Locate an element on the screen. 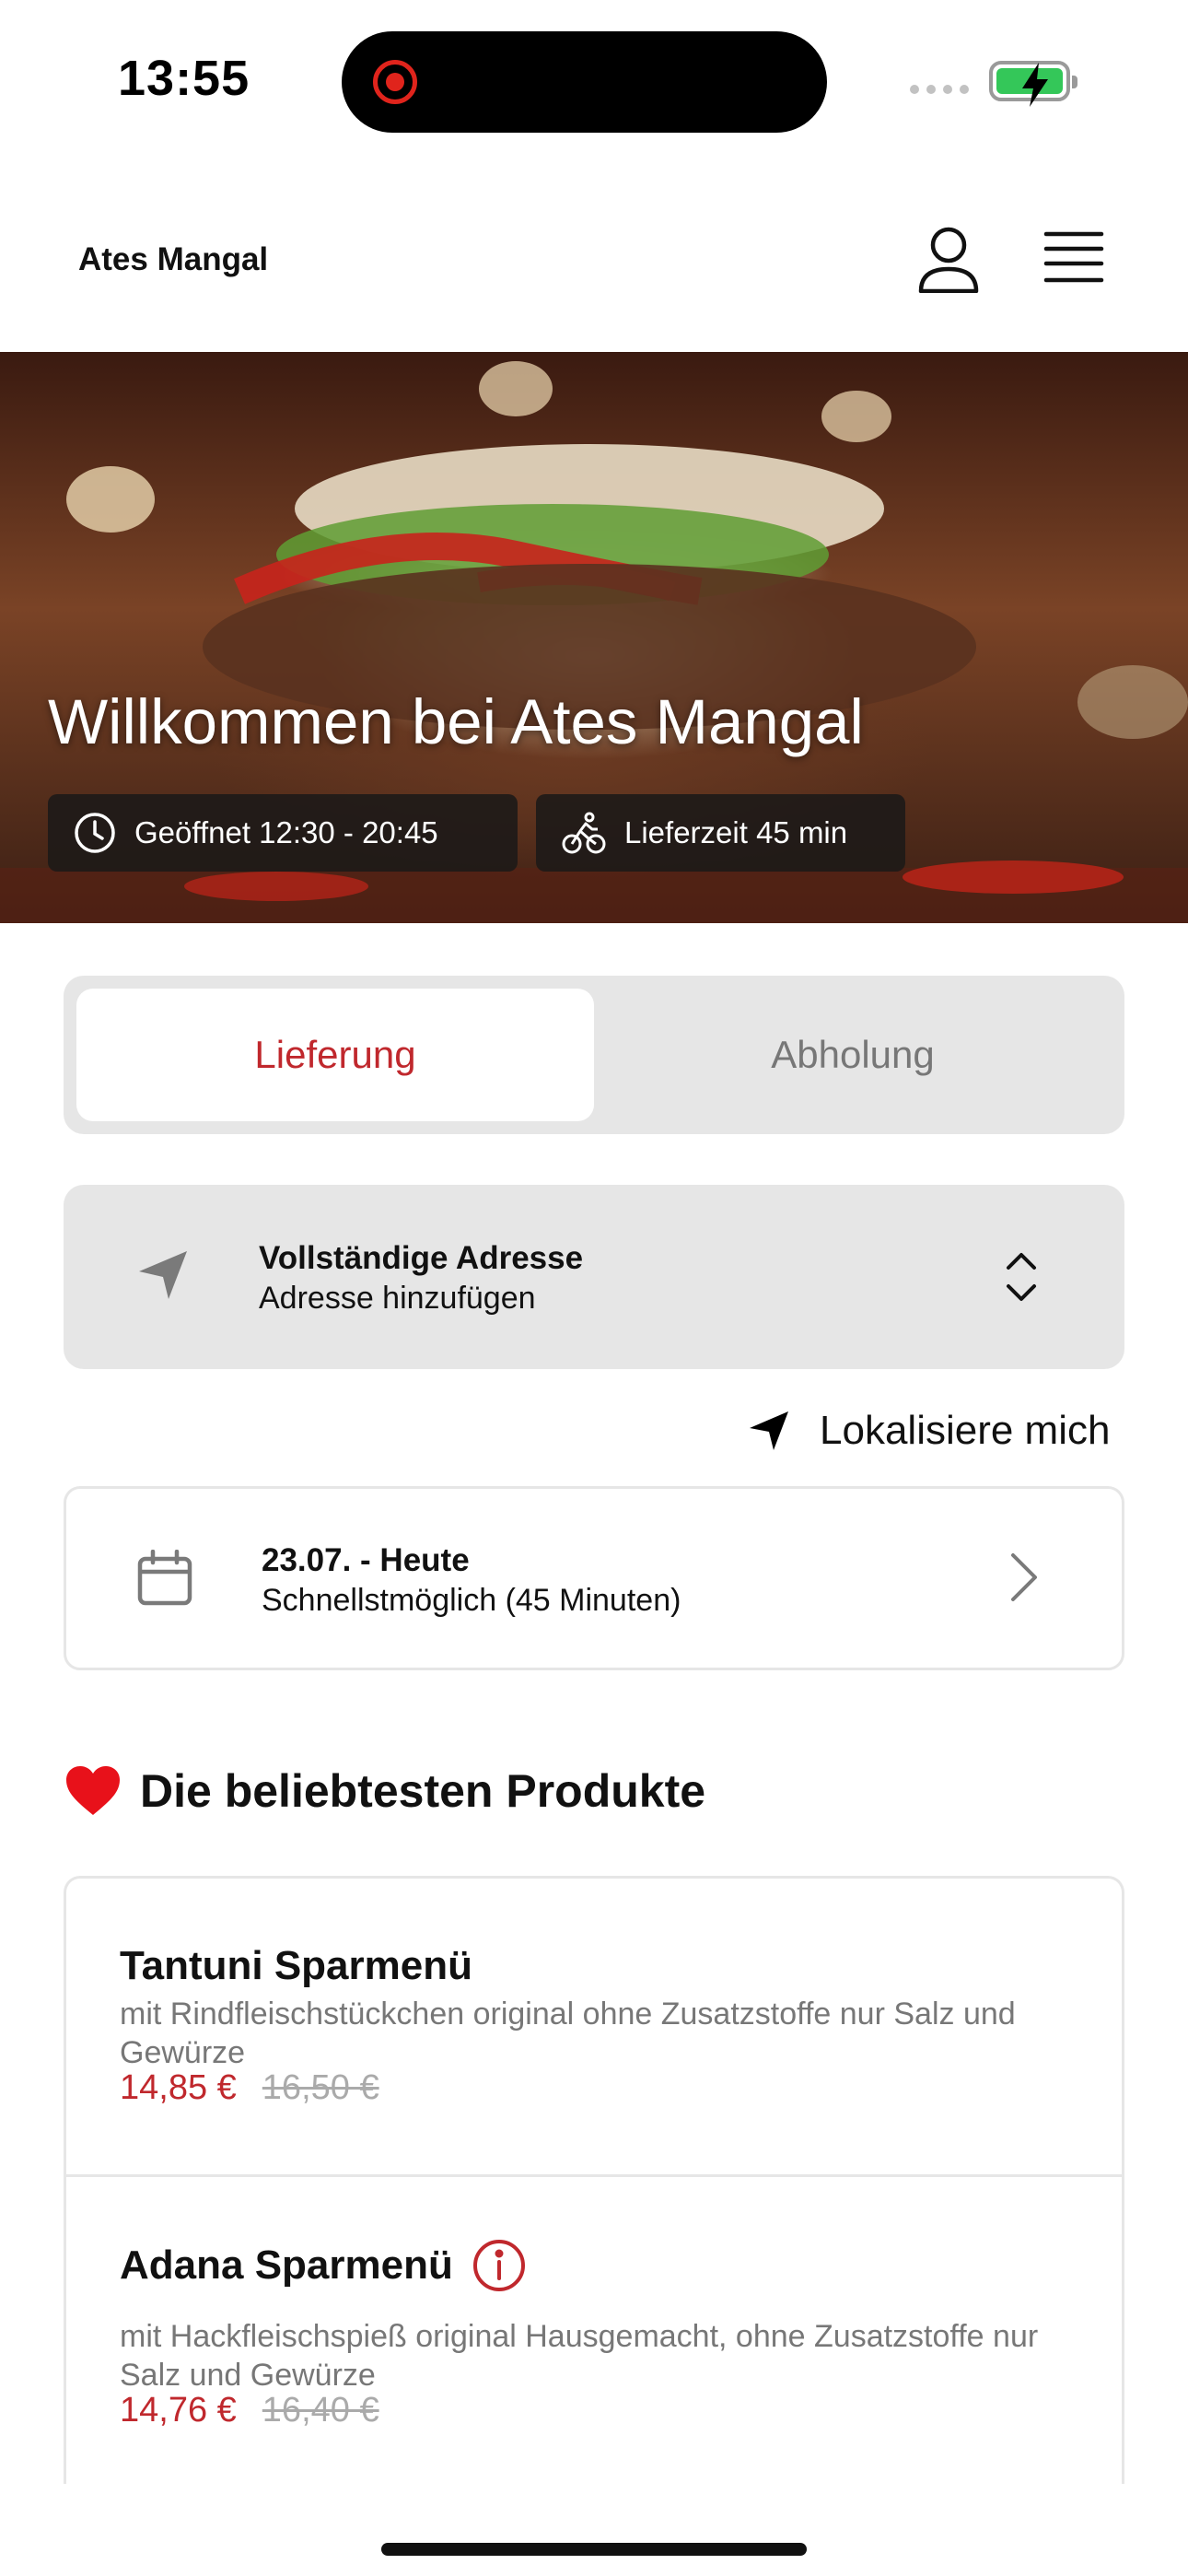 The image size is (1188, 2576). bicycle-rider-icon is located at coordinates (584, 833).